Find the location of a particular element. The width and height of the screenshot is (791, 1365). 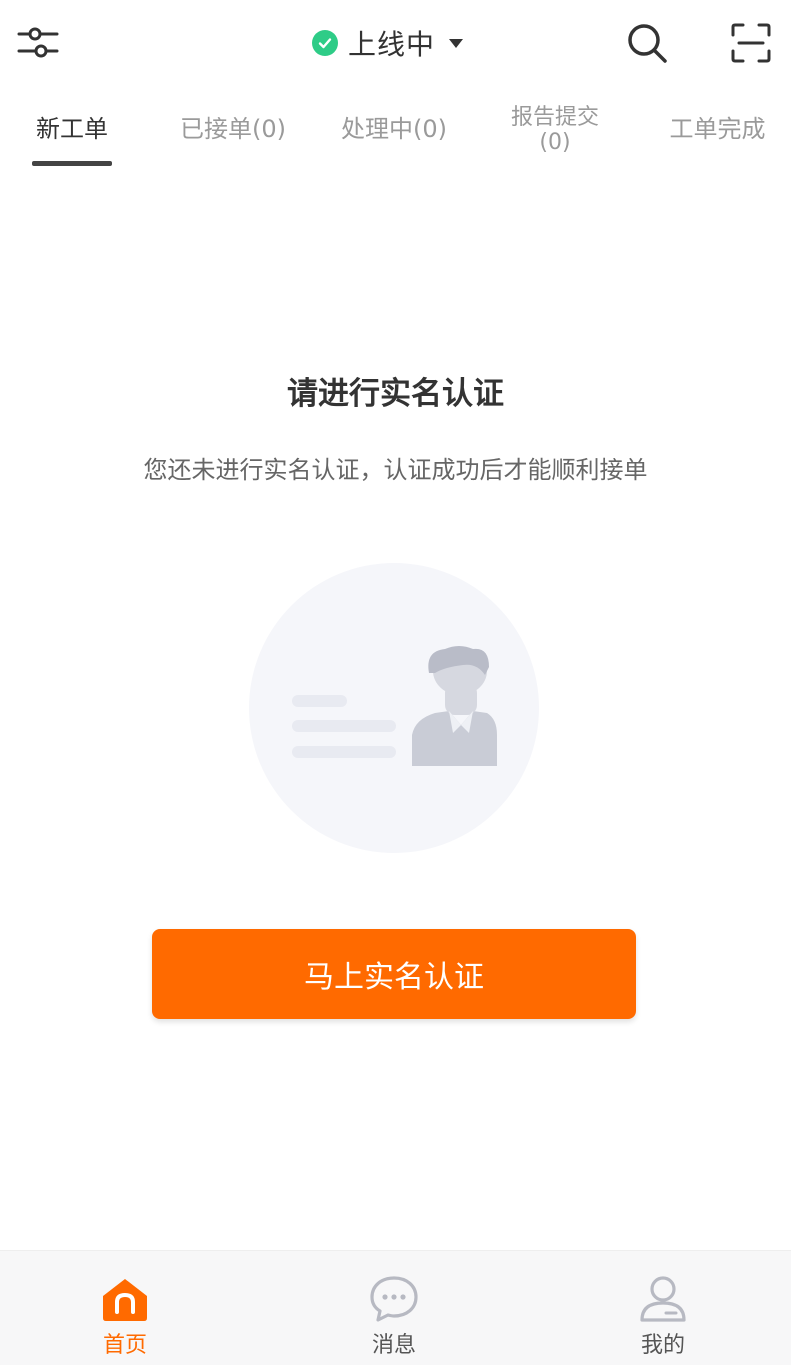

filter-sliders-icon is located at coordinates (38, 42).